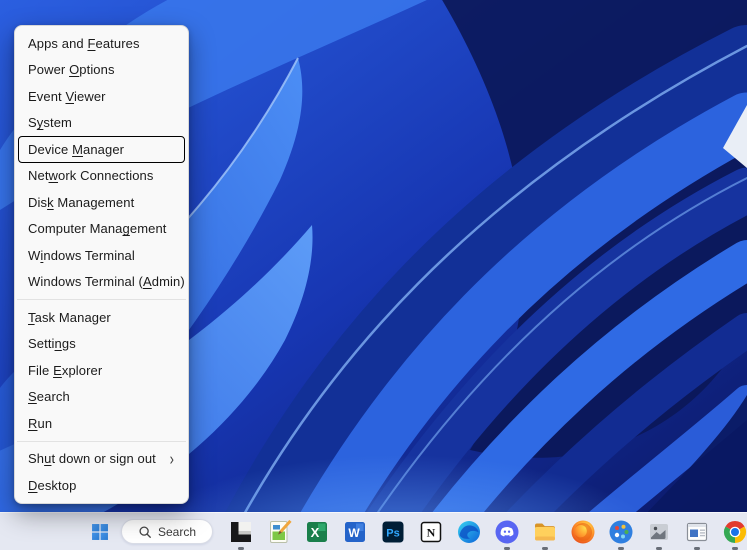  I want to click on menu-item-disk-management: Disk Management, so click(101, 202).